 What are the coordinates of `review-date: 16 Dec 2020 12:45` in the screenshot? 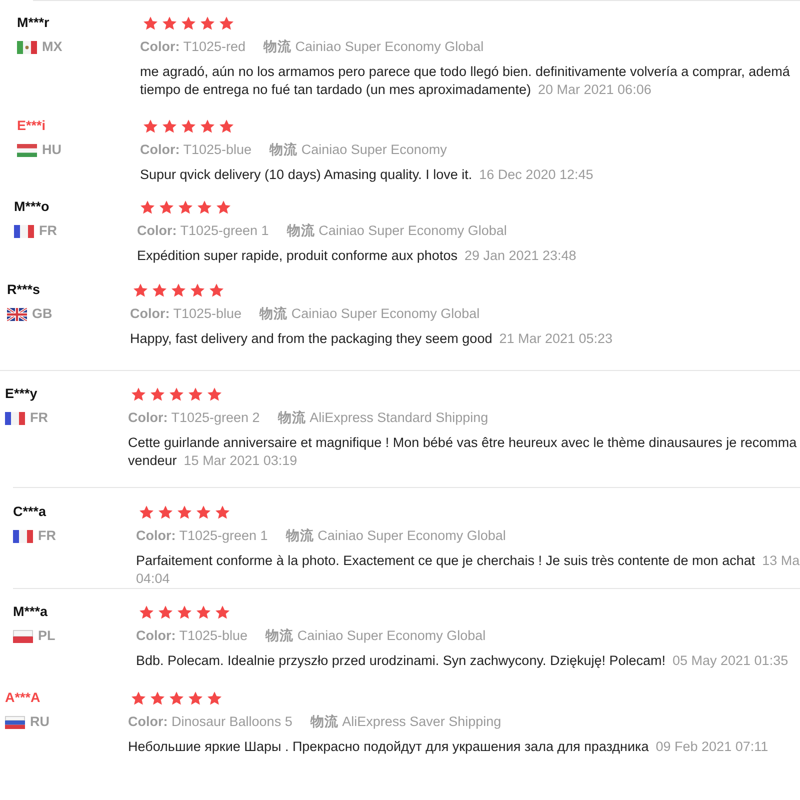 It's located at (536, 175).